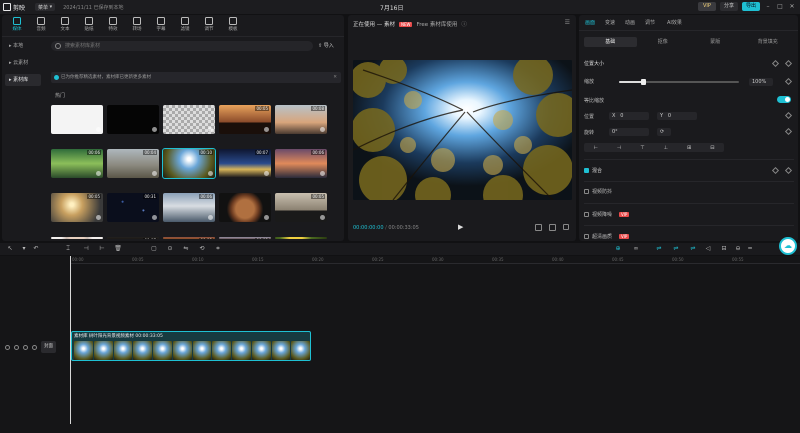  I want to click on tab-caption: 字幕, so click(161, 26).